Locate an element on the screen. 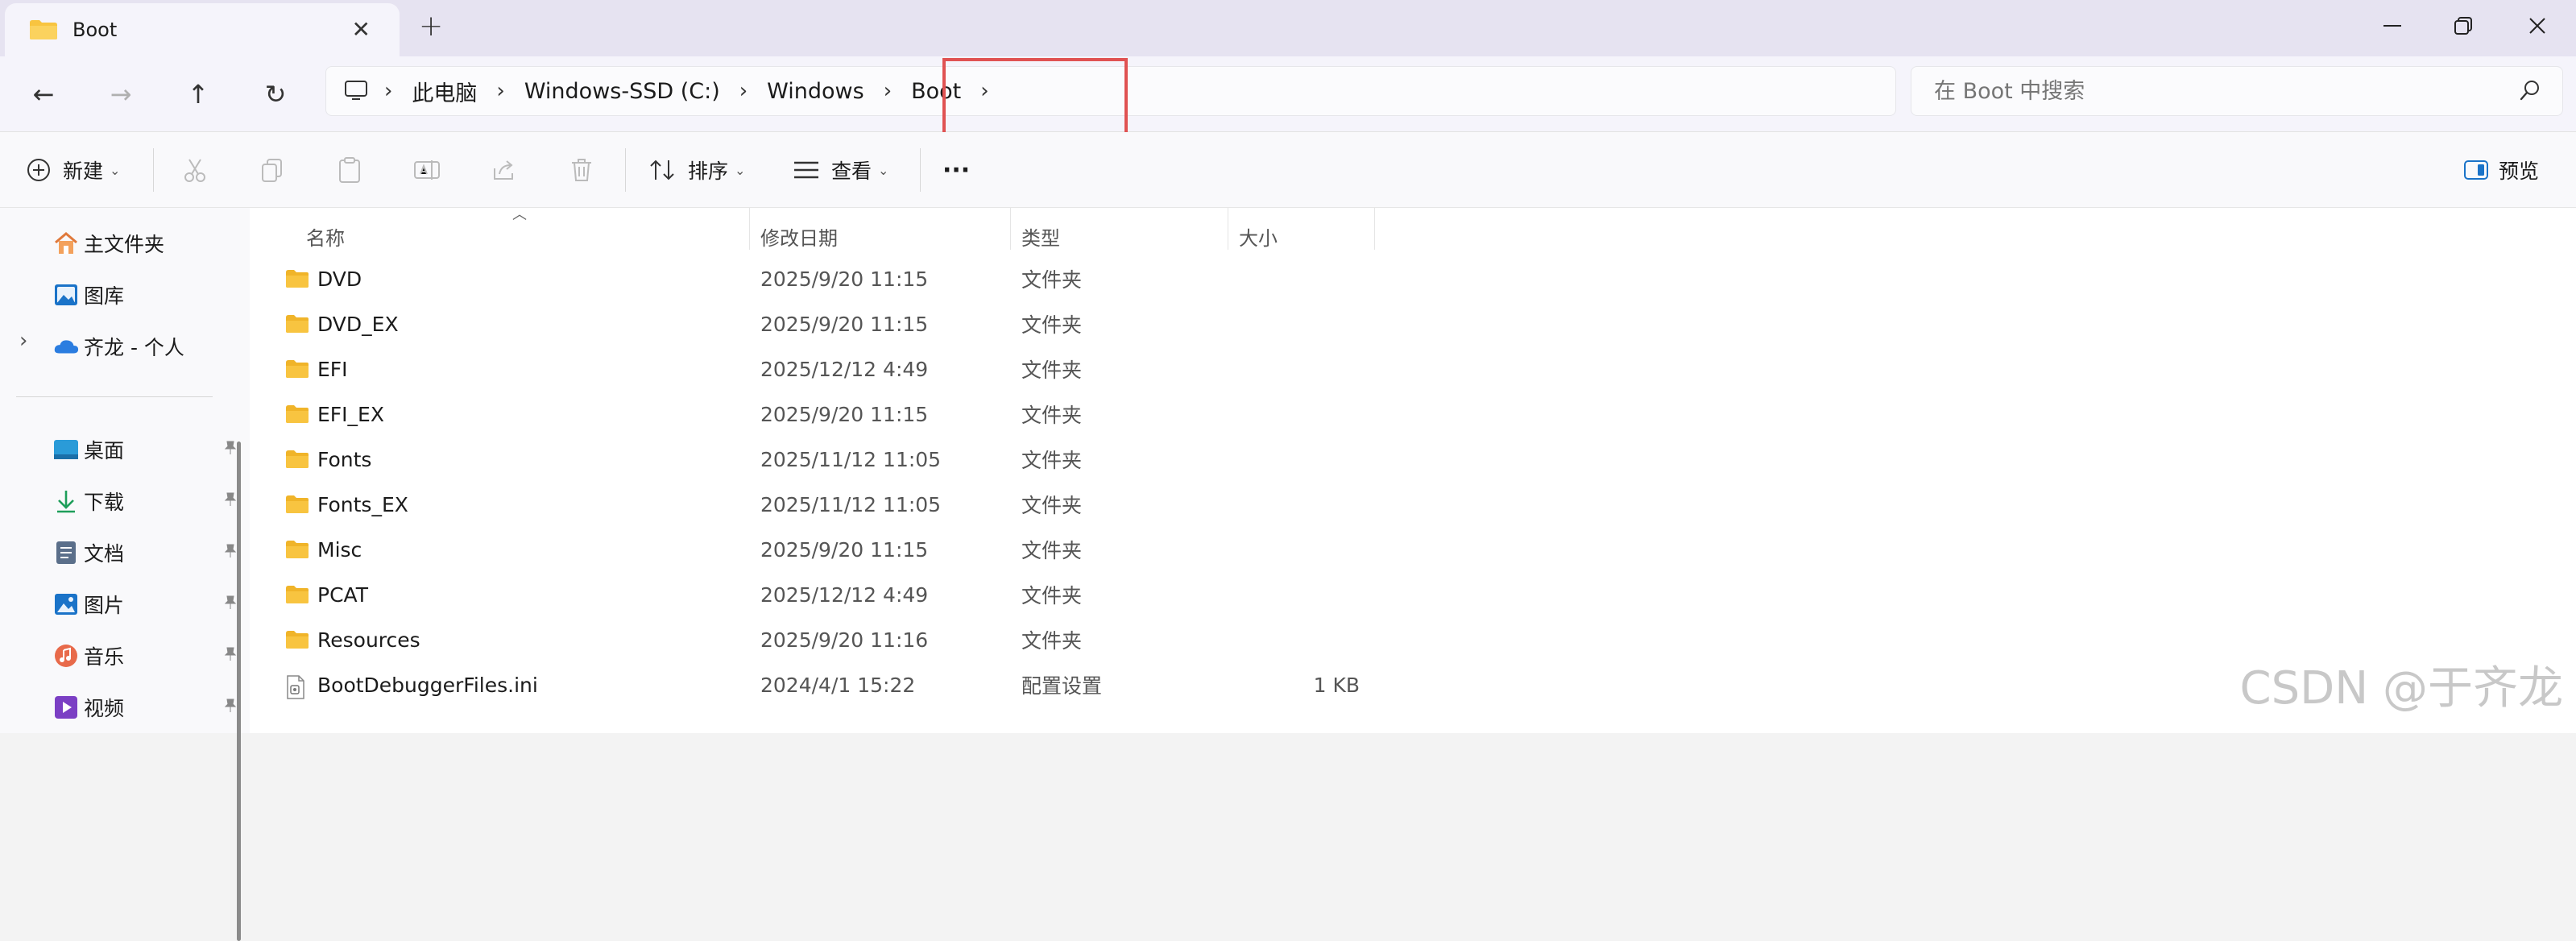 This screenshot has width=2576, height=941. cell-name: Fonts is located at coordinates (328, 459).